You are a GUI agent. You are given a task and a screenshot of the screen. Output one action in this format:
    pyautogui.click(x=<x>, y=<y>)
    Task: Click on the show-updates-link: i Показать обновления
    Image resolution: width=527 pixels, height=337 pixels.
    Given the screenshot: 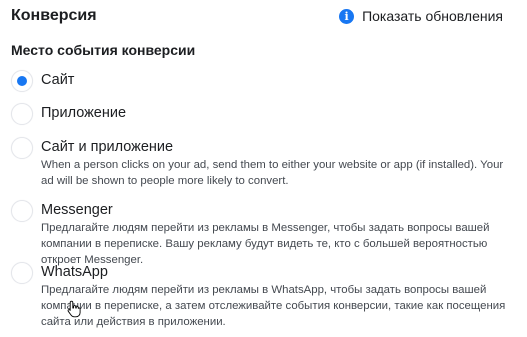 What is the action you would take?
    pyautogui.click(x=421, y=16)
    